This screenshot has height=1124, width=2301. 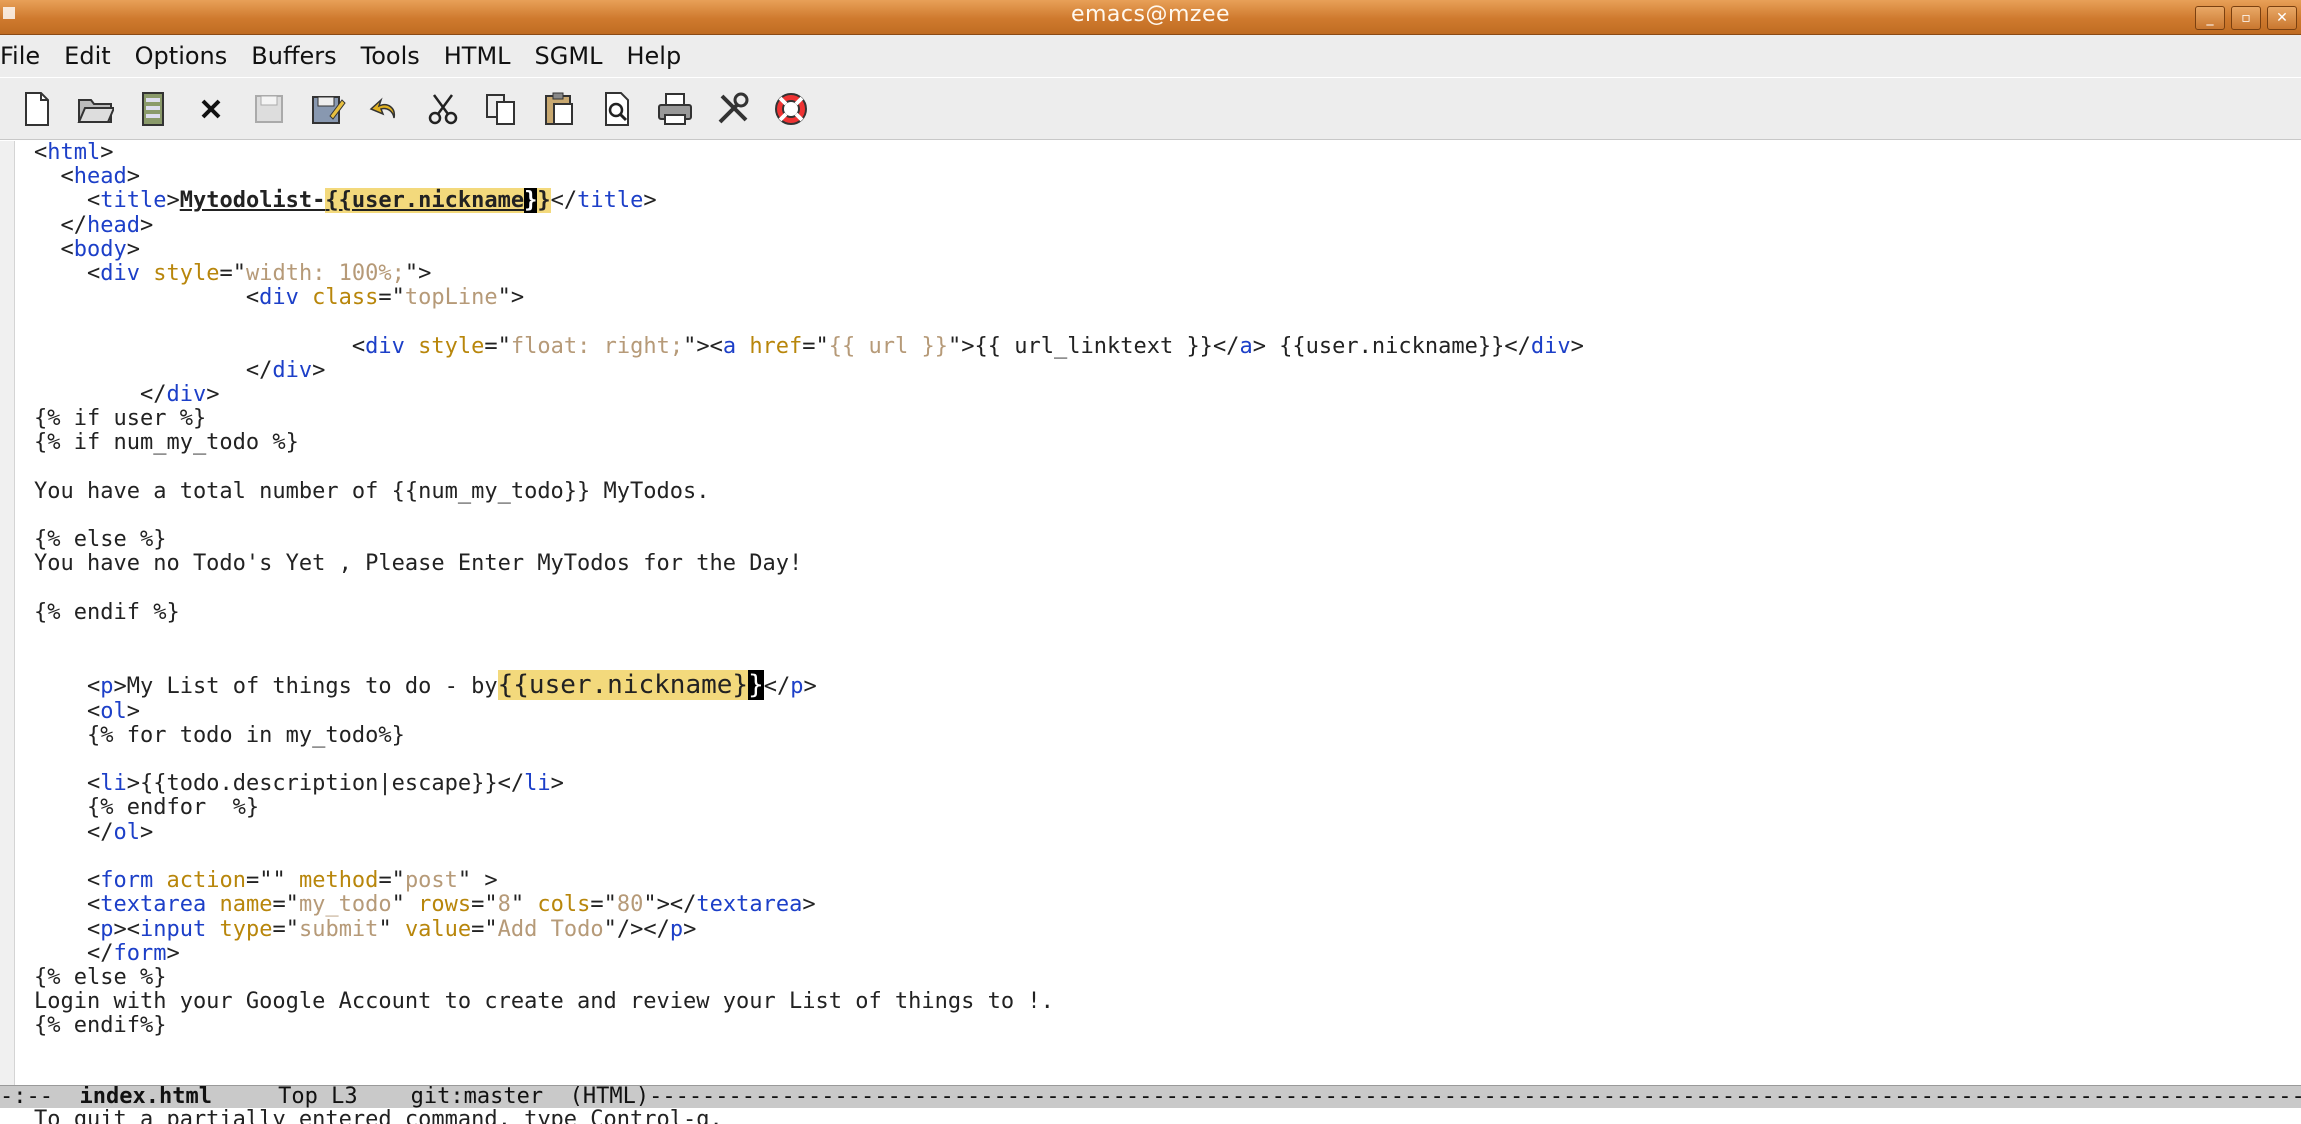 I want to click on code-line: <ol>, so click(x=87, y=711).